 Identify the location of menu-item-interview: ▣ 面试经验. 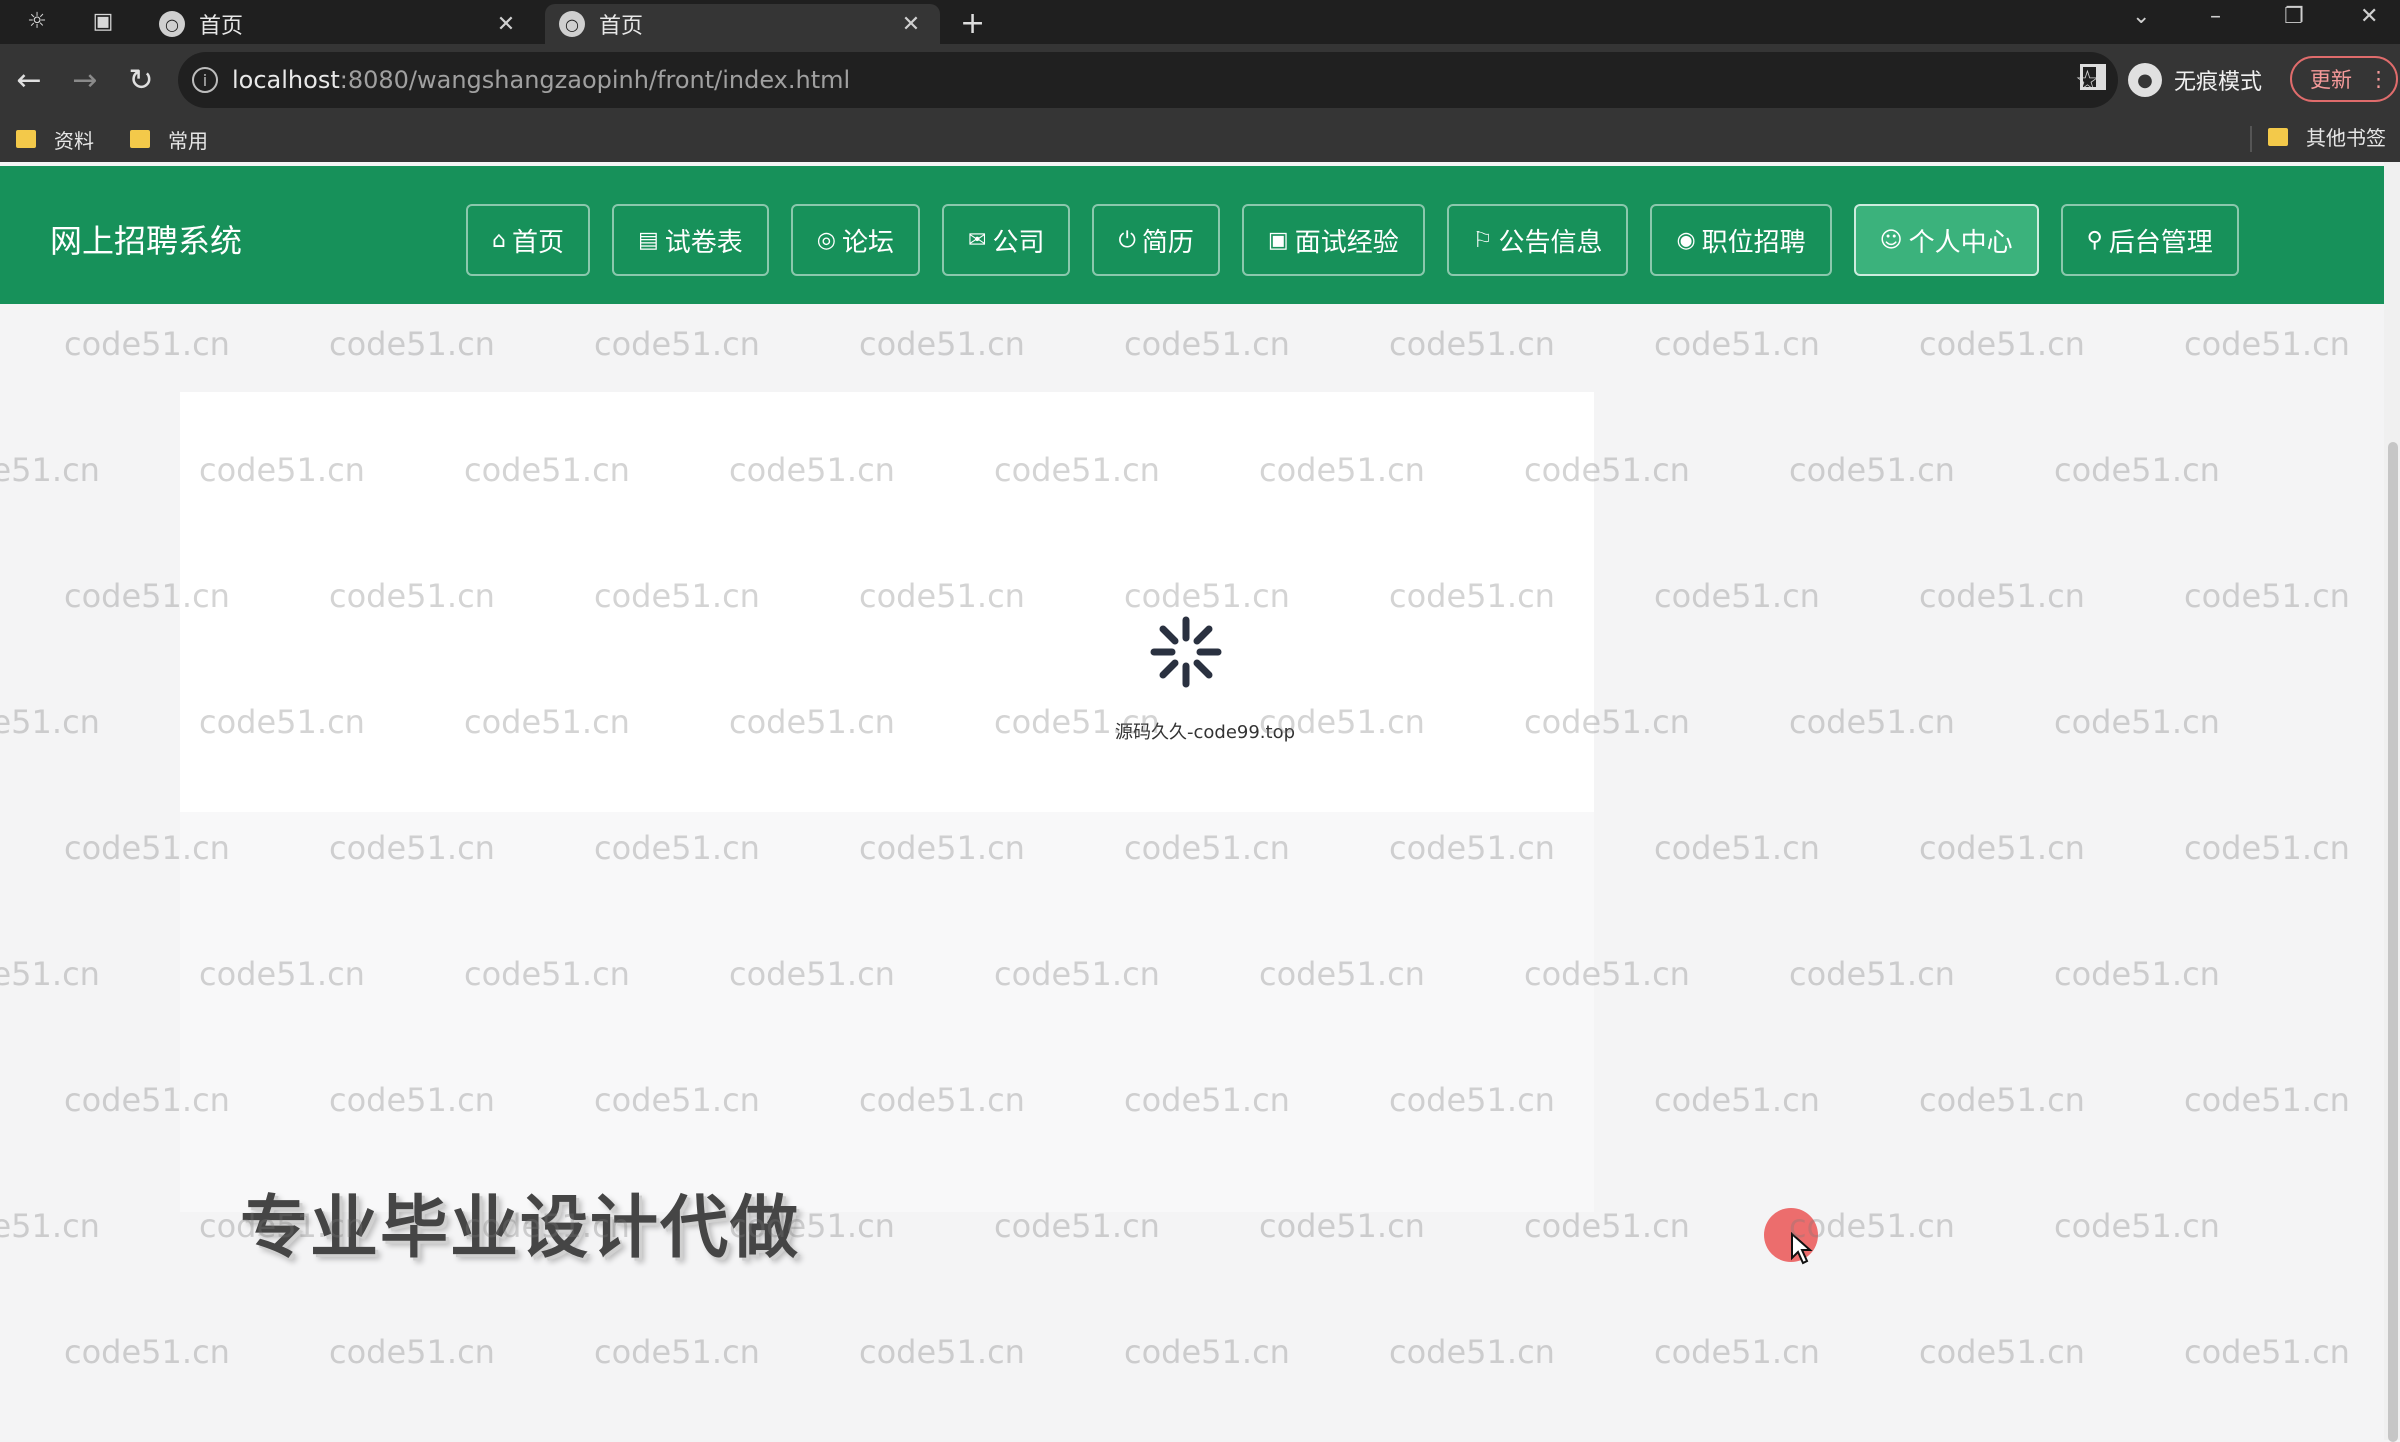
(1333, 240).